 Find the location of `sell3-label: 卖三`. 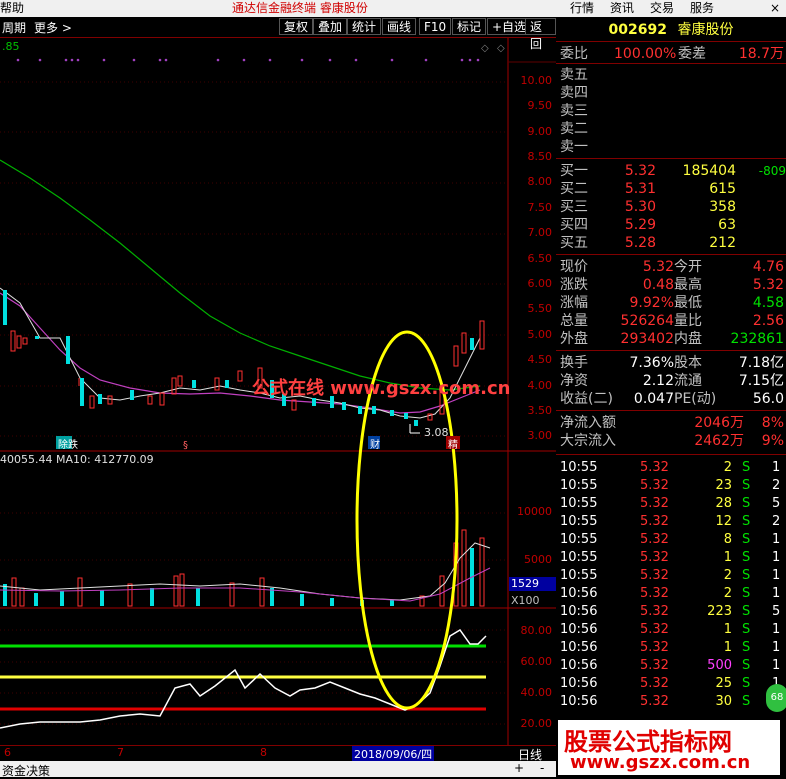

sell3-label: 卖三 is located at coordinates (574, 111).